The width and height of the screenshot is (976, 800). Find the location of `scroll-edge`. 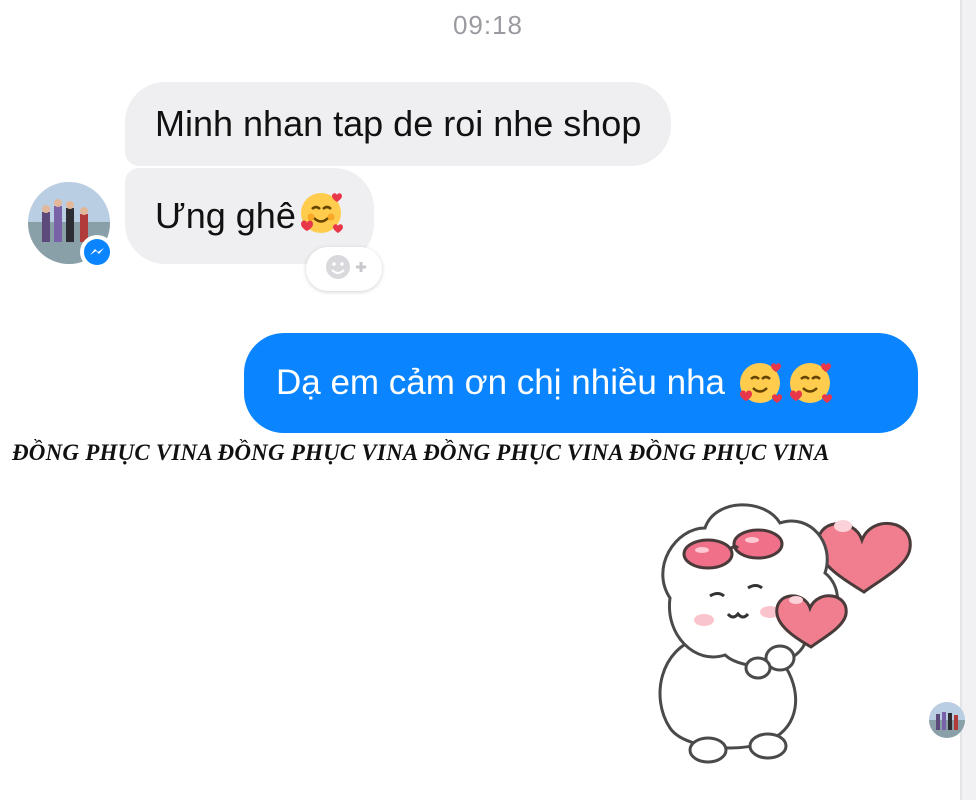

scroll-edge is located at coordinates (969, 400).